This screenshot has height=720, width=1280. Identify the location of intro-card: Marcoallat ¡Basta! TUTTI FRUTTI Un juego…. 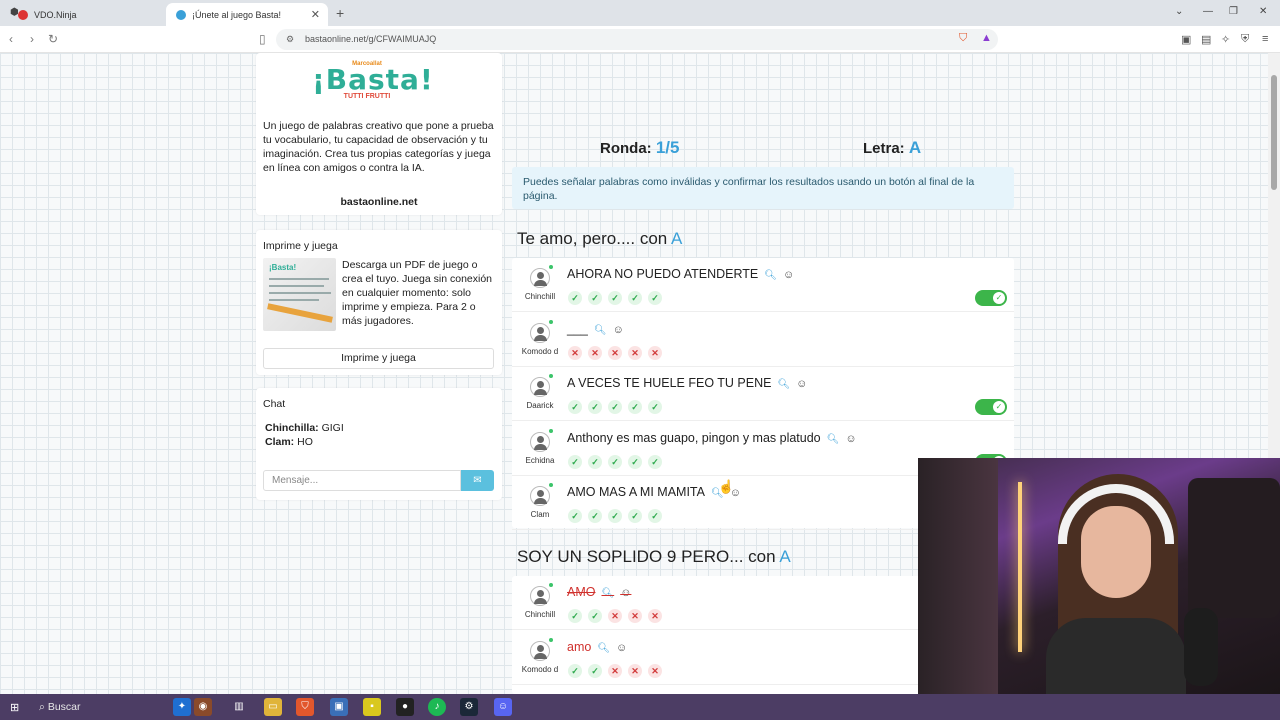
(379, 134).